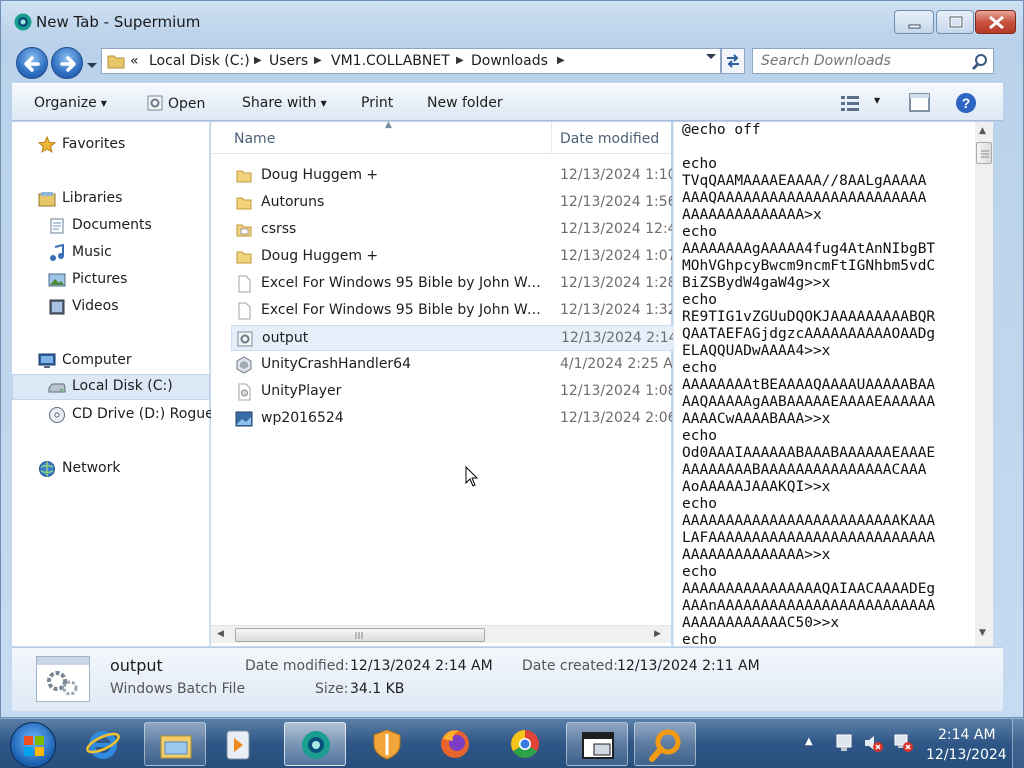 Image resolution: width=1024 pixels, height=768 pixels. What do you see at coordinates (451, 230) in the screenshot?
I see `file-row: csrss 12/13/2024 12:43` at bounding box center [451, 230].